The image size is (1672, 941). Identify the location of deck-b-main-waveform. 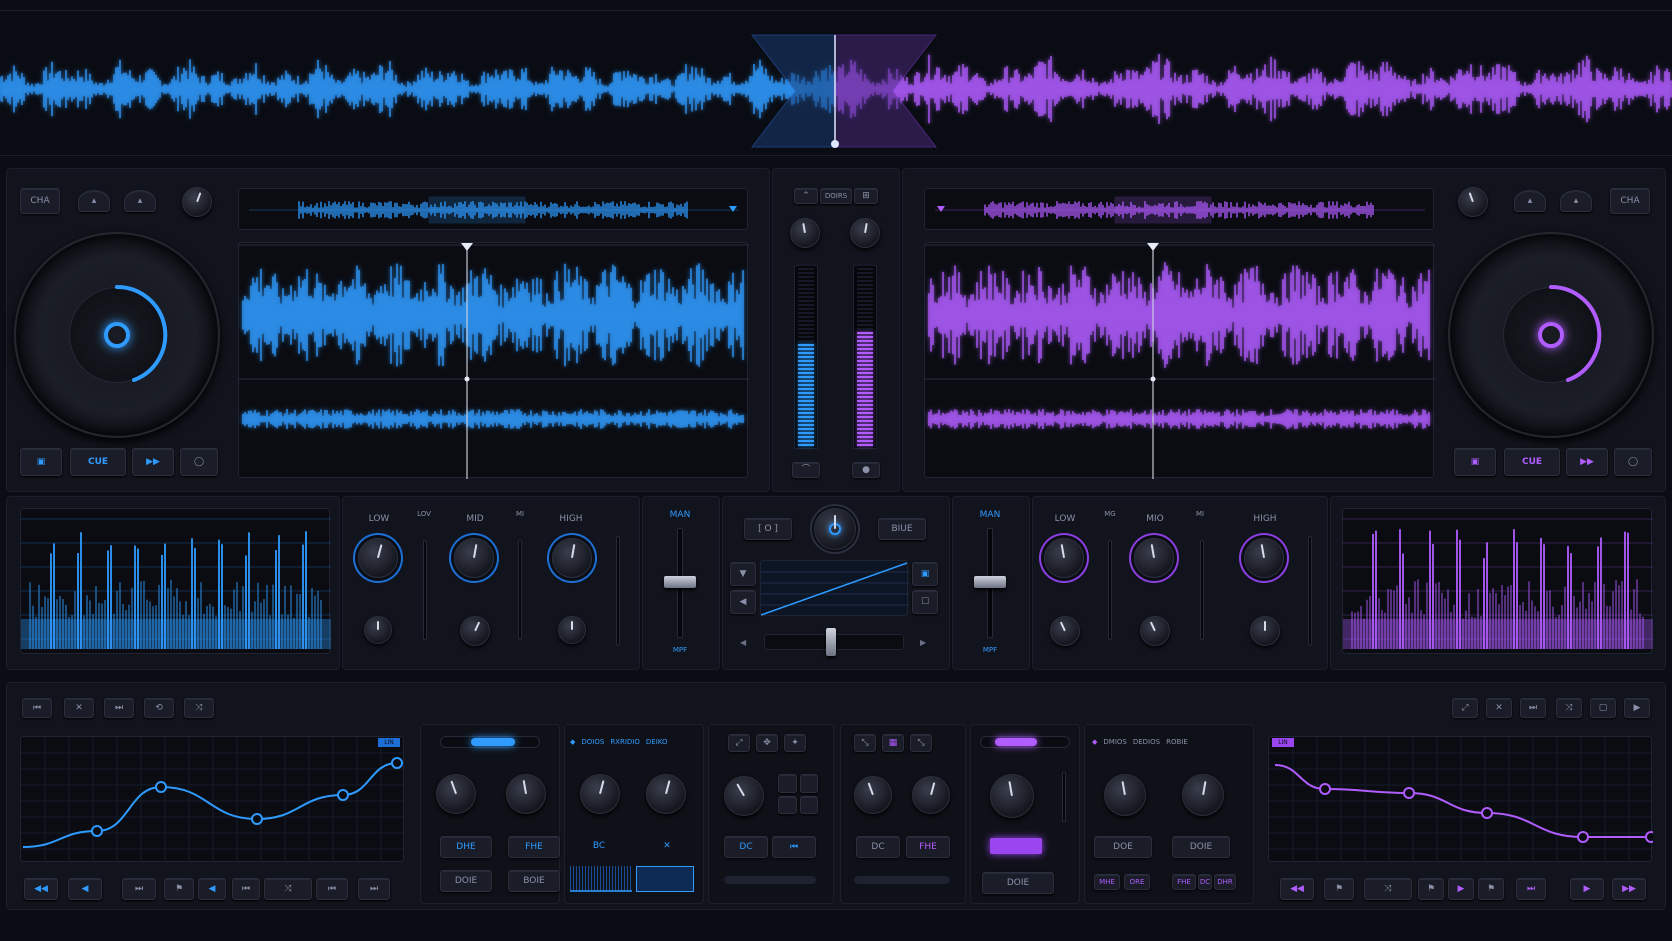
(1179, 360).